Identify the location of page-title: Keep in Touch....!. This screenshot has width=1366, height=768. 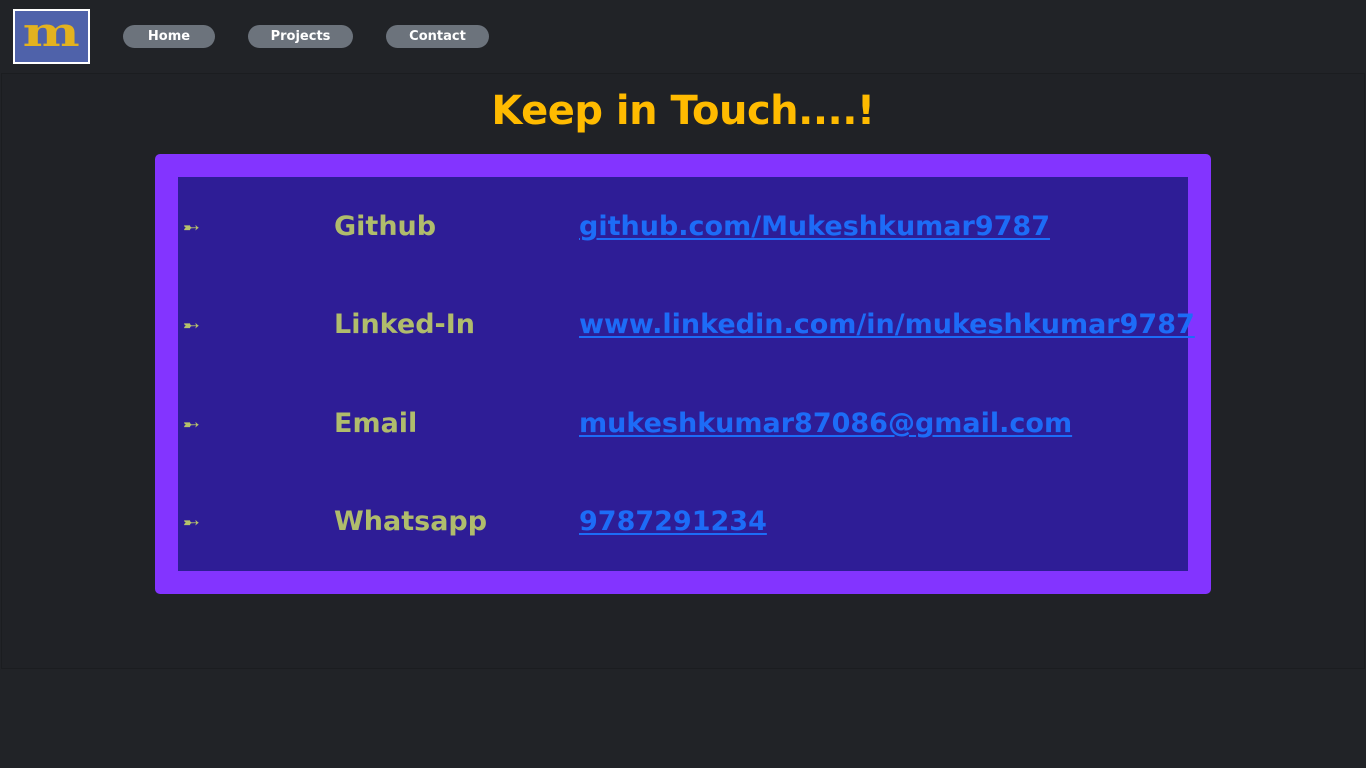
(683, 111).